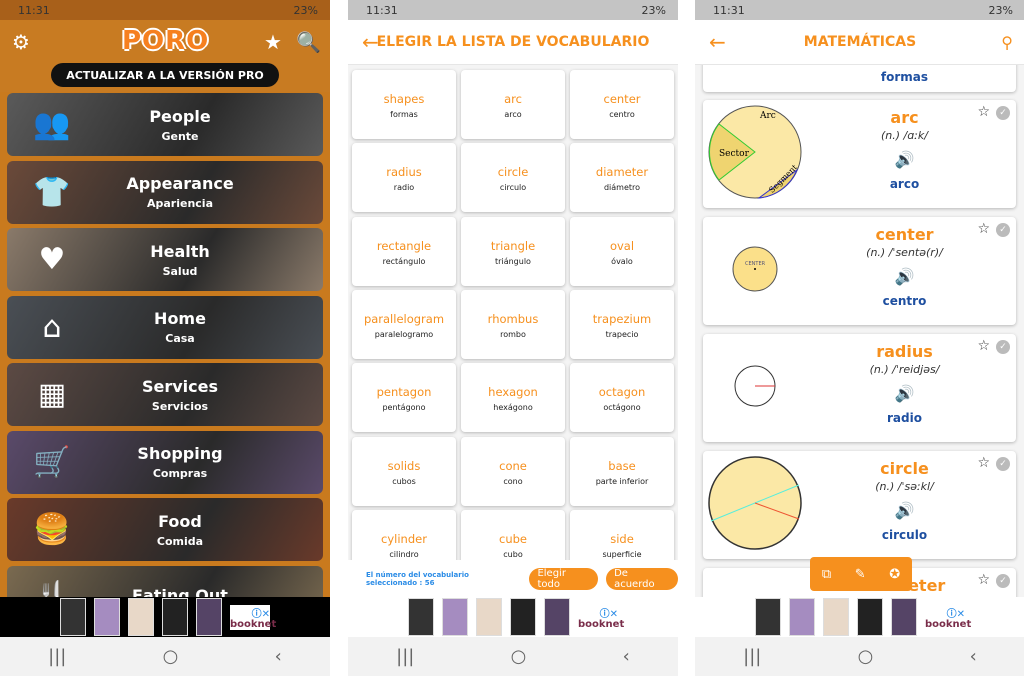 The width and height of the screenshot is (1024, 676). What do you see at coordinates (513, 324) in the screenshot?
I see `vocab-card: rhombus rombo` at bounding box center [513, 324].